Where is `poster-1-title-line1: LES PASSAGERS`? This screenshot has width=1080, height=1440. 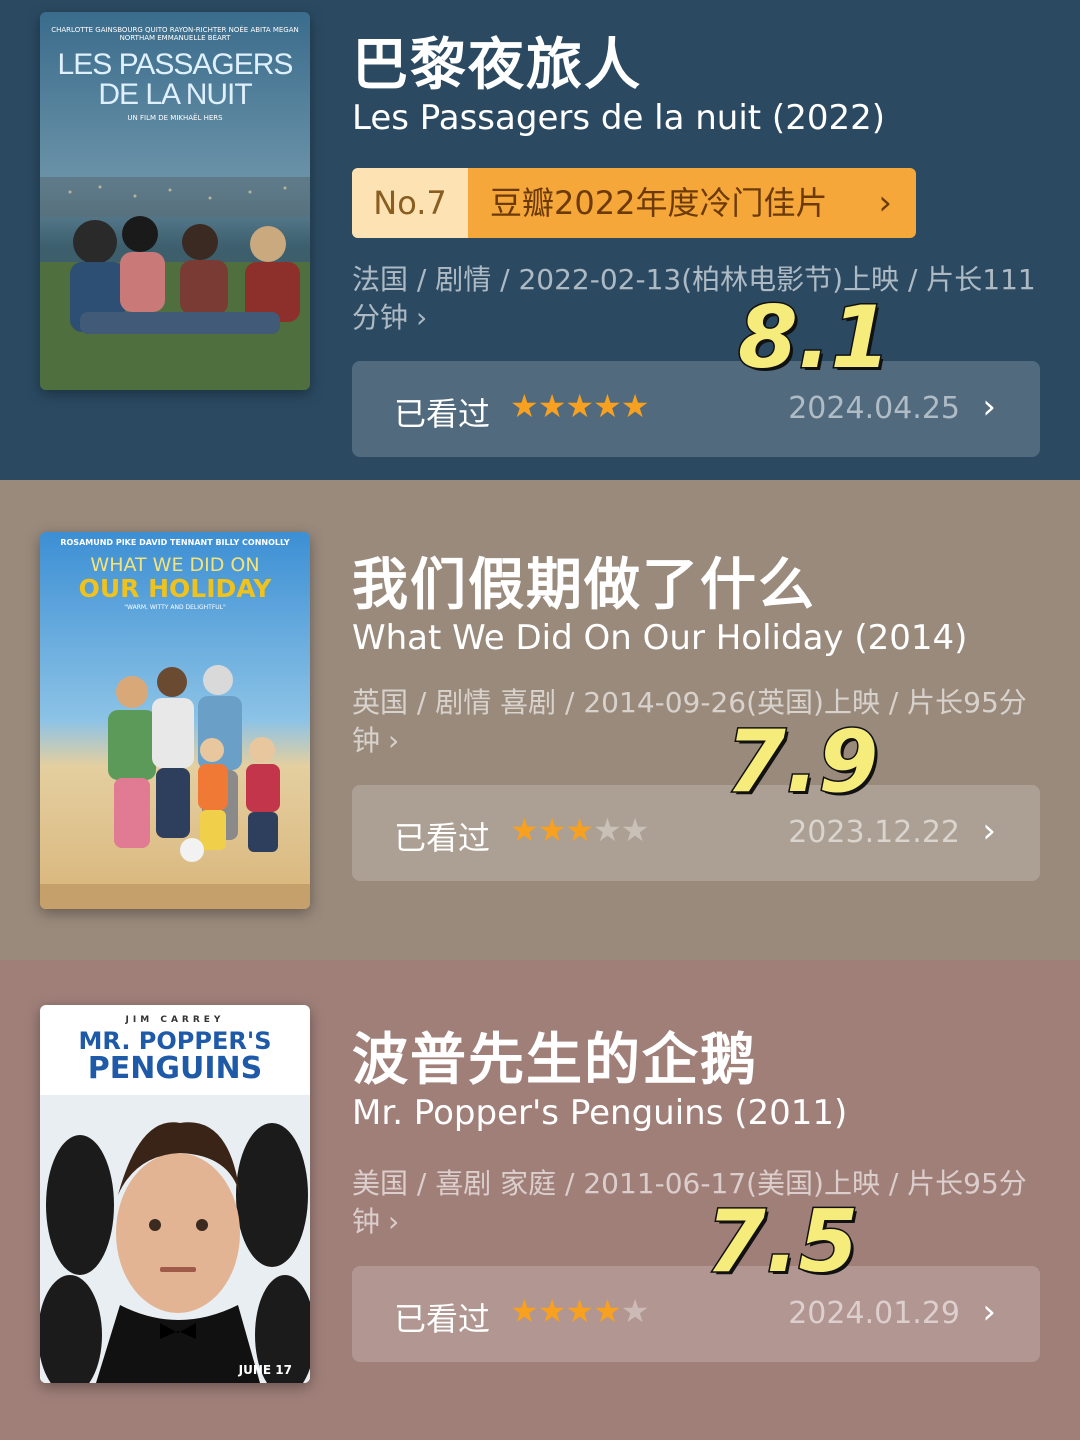
poster-1-title-line1: LES PASSAGERS is located at coordinates (175, 64).